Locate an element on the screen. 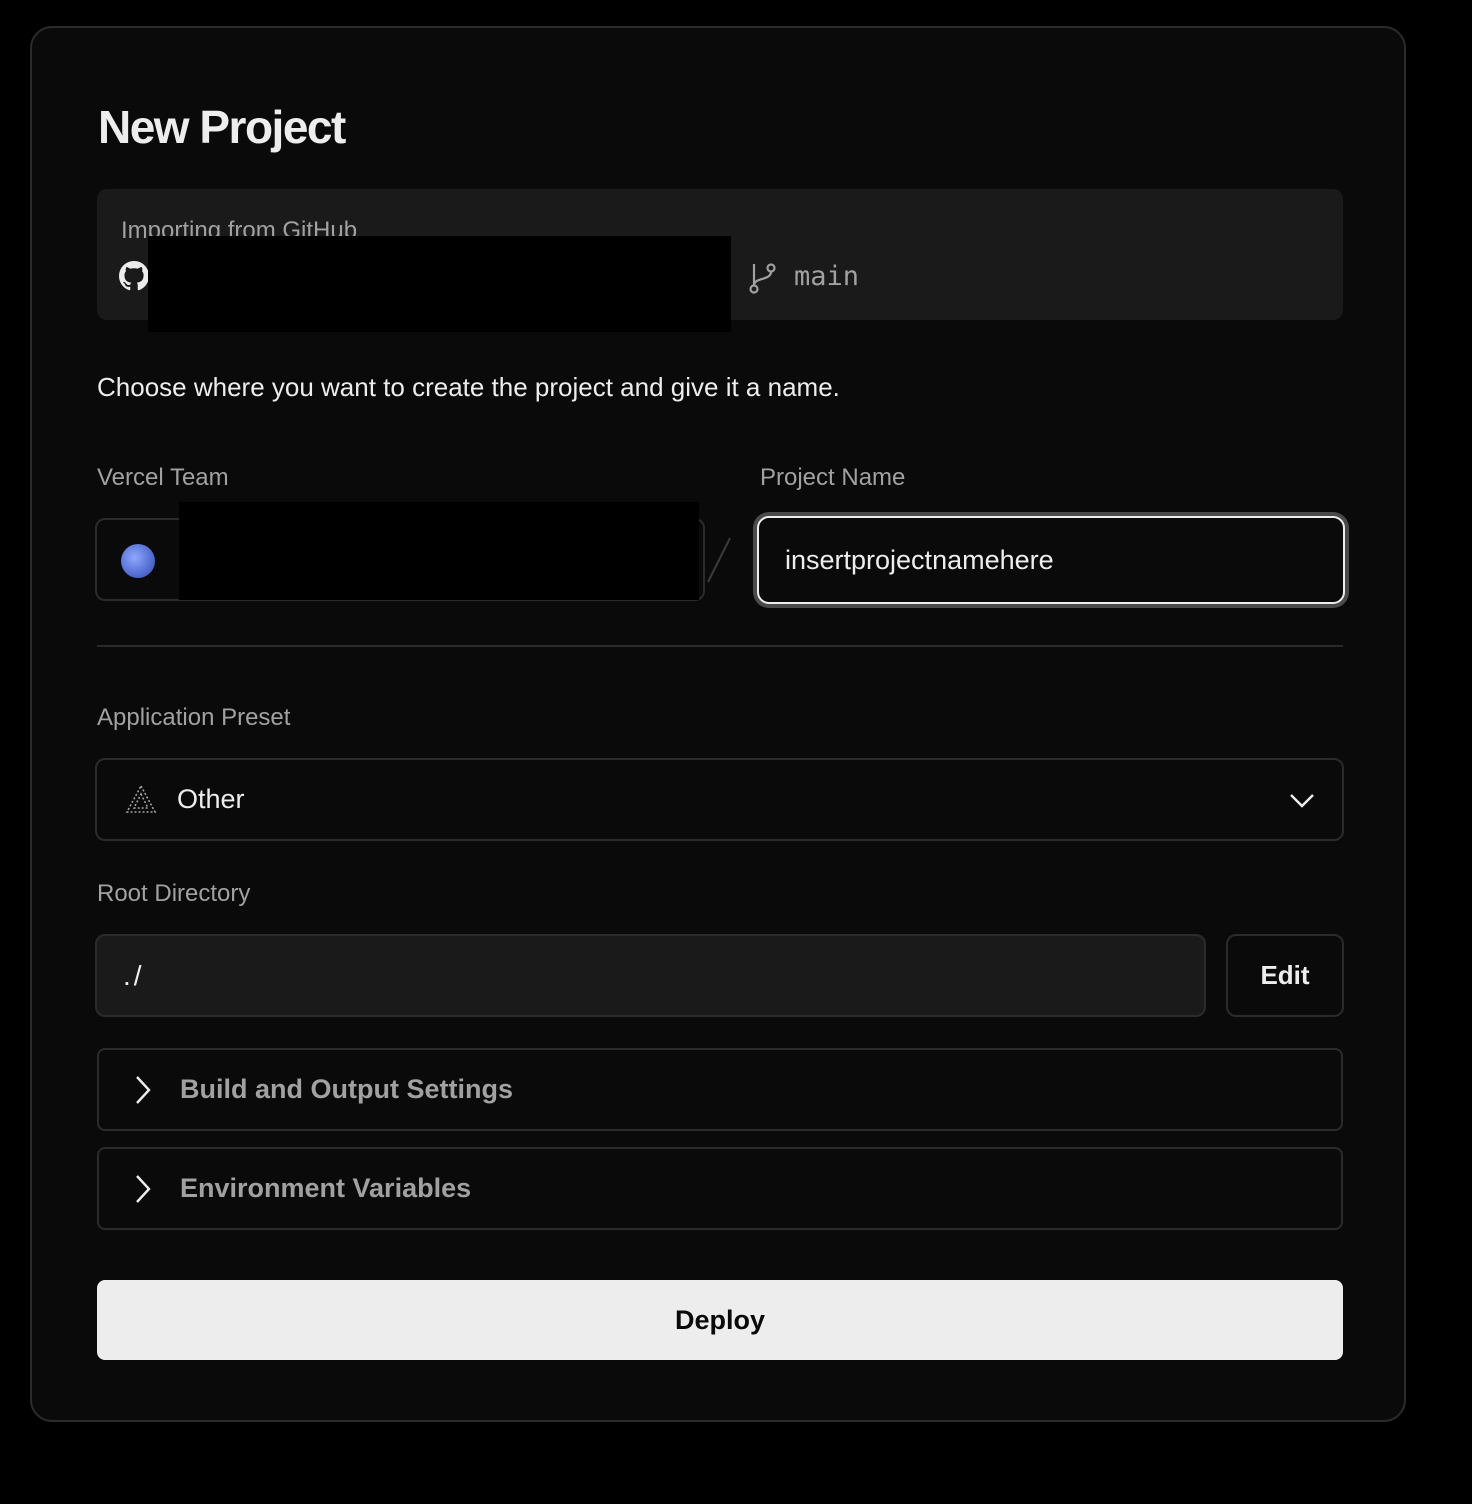 The height and width of the screenshot is (1504, 1472). root-directory-input is located at coordinates (650, 975).